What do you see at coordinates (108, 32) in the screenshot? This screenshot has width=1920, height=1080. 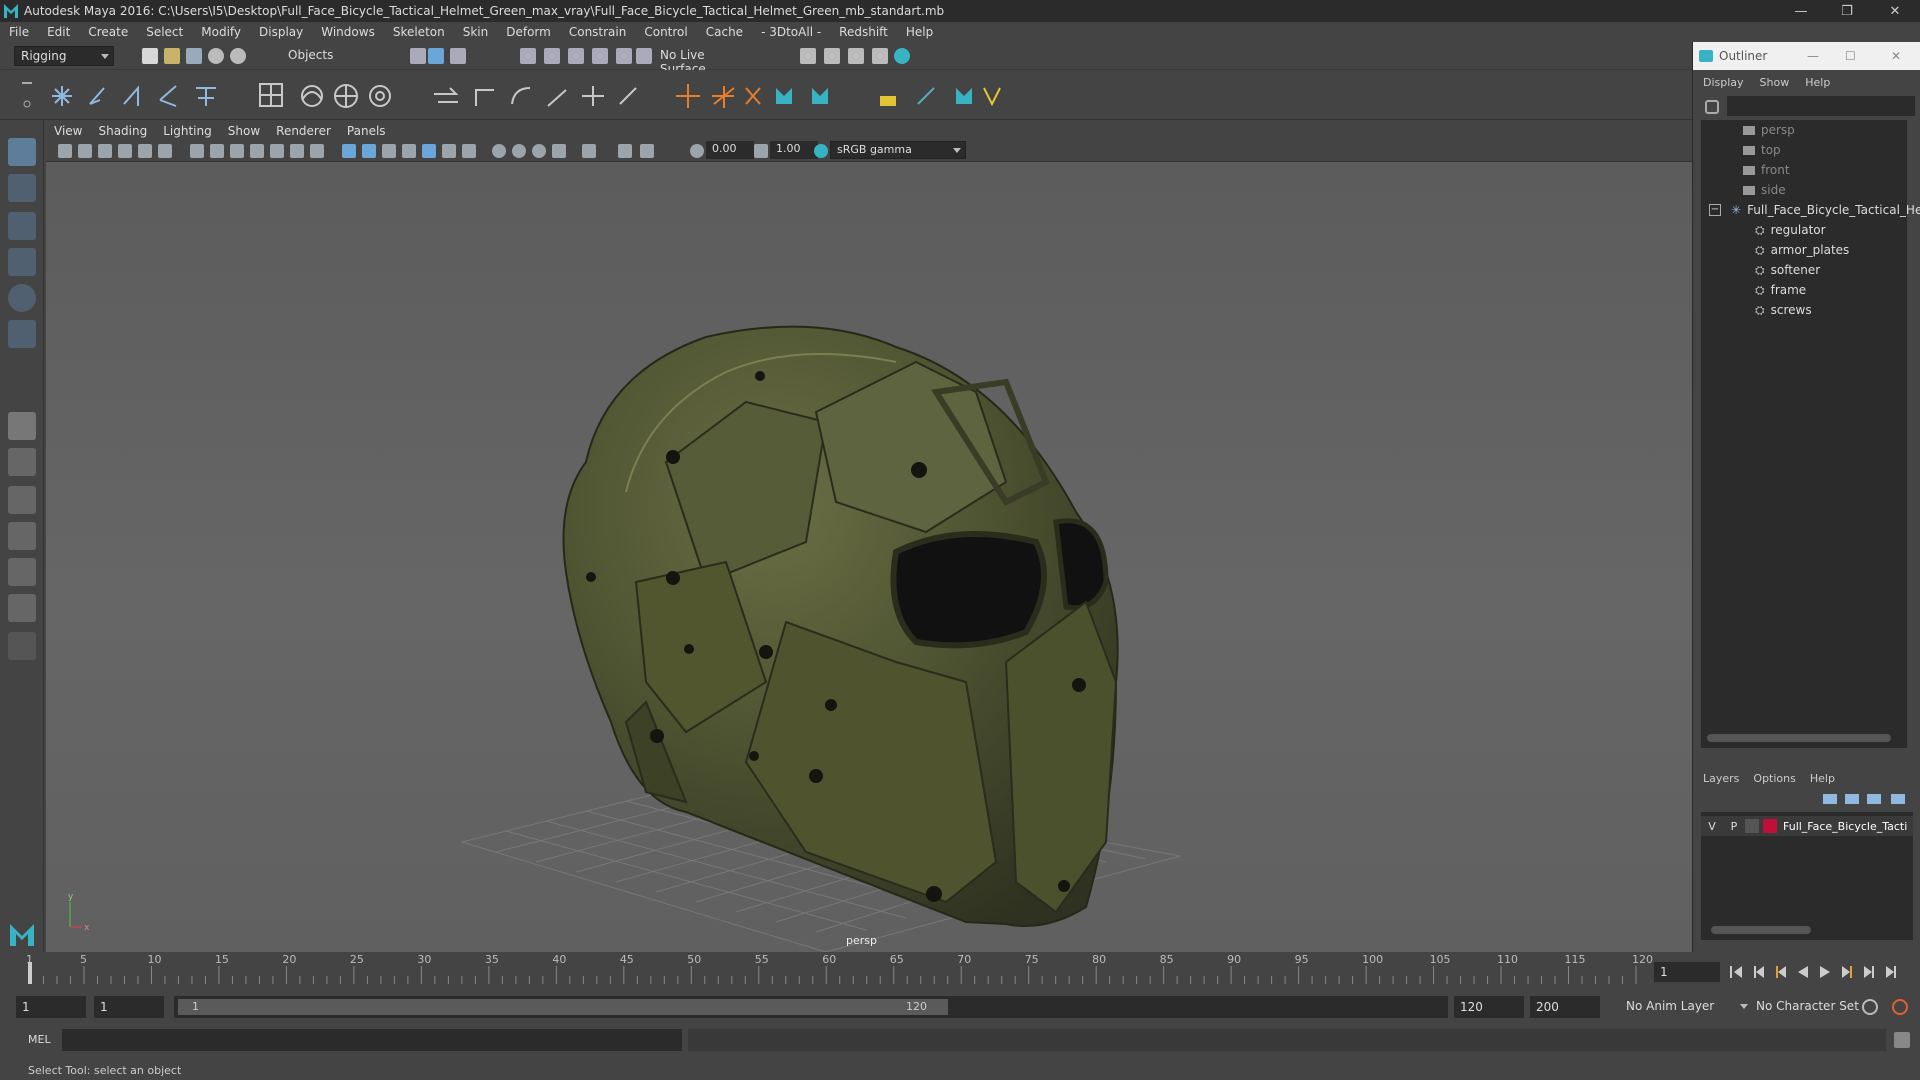 I see `menu-create: Create` at bounding box center [108, 32].